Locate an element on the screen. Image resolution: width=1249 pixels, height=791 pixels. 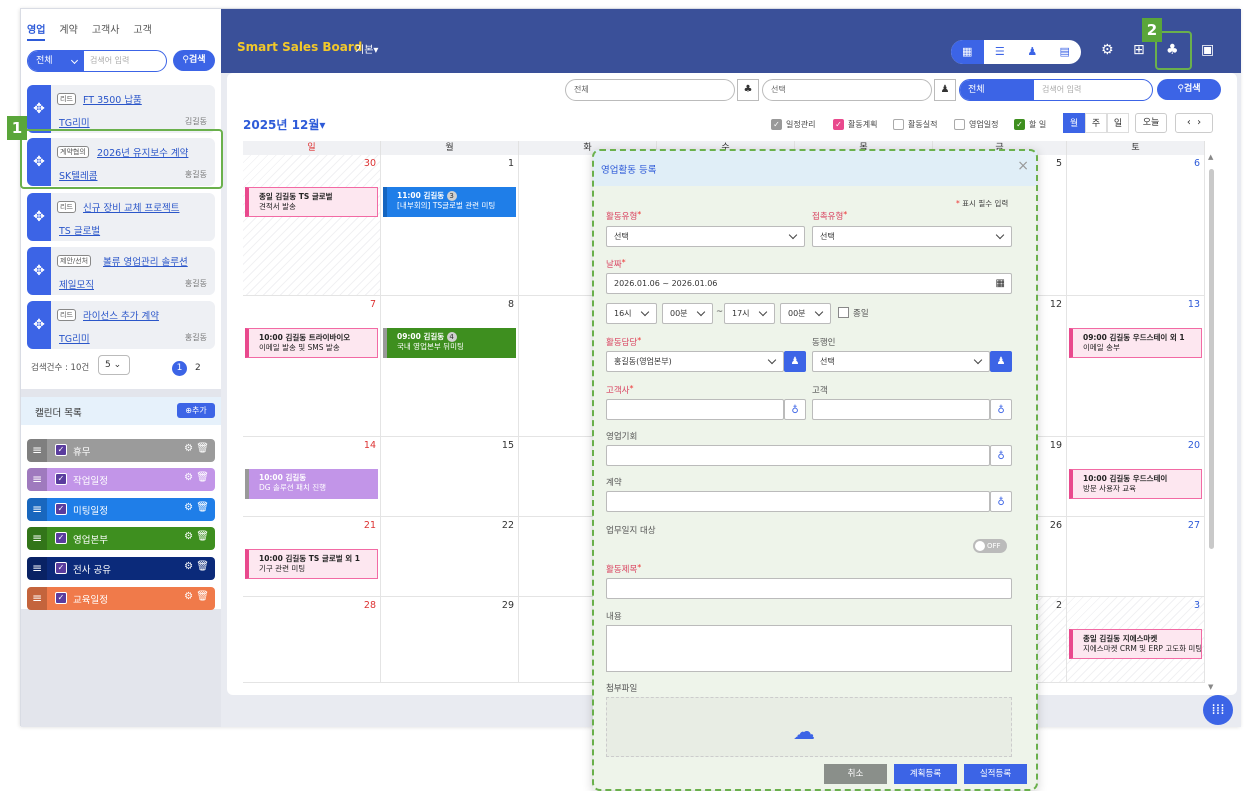
event-item: 10:00 김길동 DG 솔루션 패치 진행 is located at coordinates (311, 484).